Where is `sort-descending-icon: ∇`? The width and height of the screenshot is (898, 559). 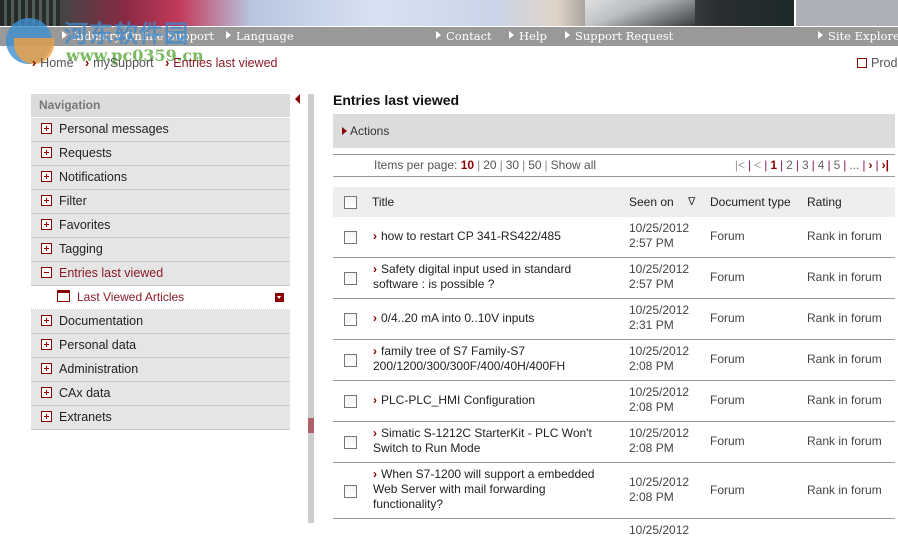 sort-descending-icon: ∇ is located at coordinates (691, 202).